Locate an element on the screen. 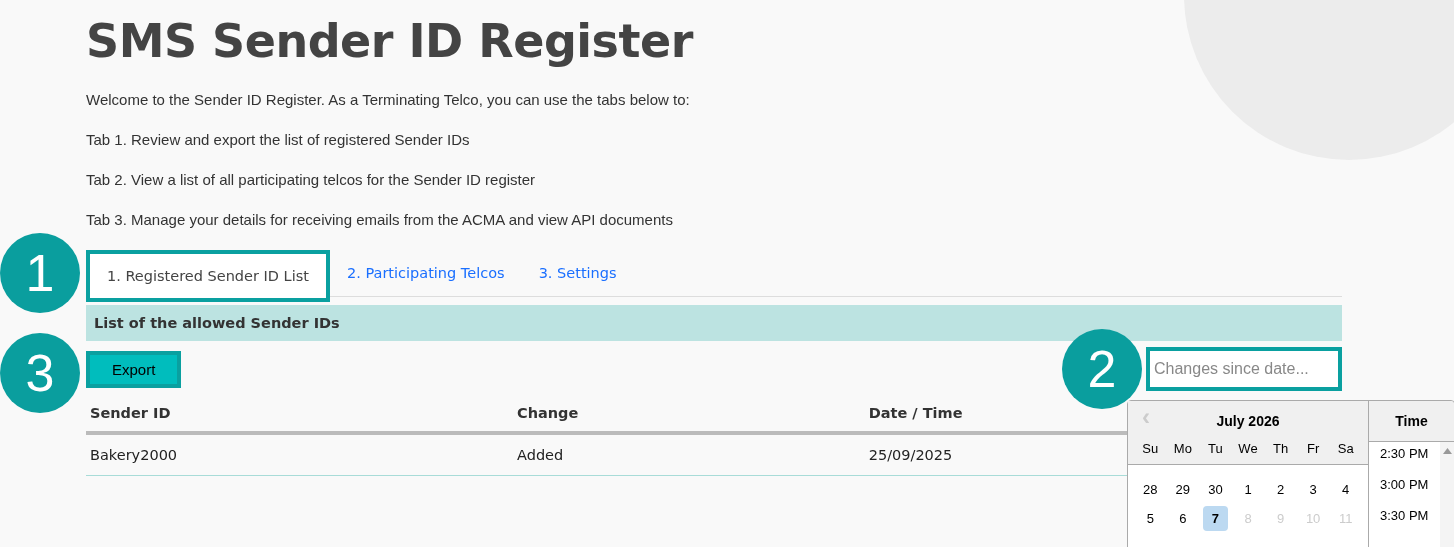 Image resolution: width=1454 pixels, height=547 pixels. page-title: SMS Sender ID Register is located at coordinates (390, 41).